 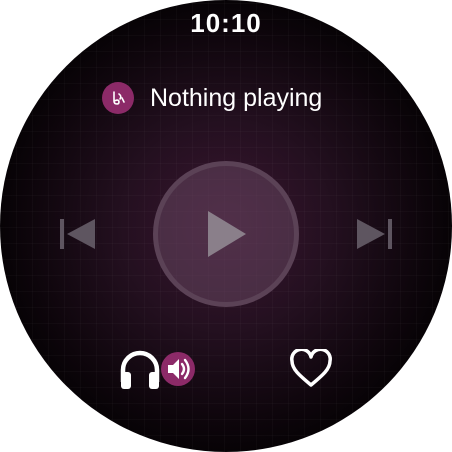 I want to click on next-button, so click(x=374, y=234).